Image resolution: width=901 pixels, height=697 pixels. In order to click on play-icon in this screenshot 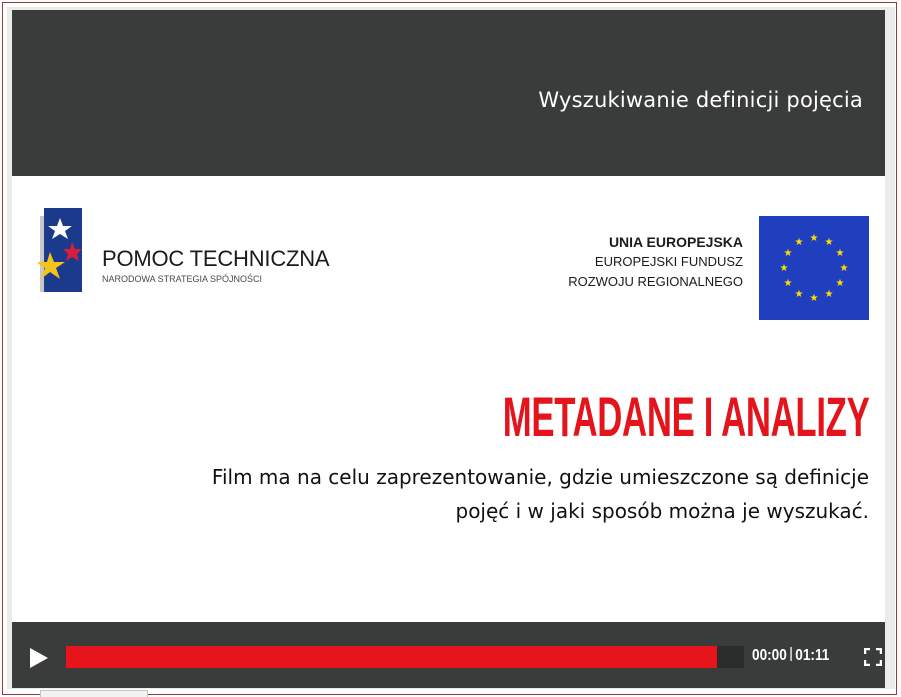, I will do `click(39, 658)`.